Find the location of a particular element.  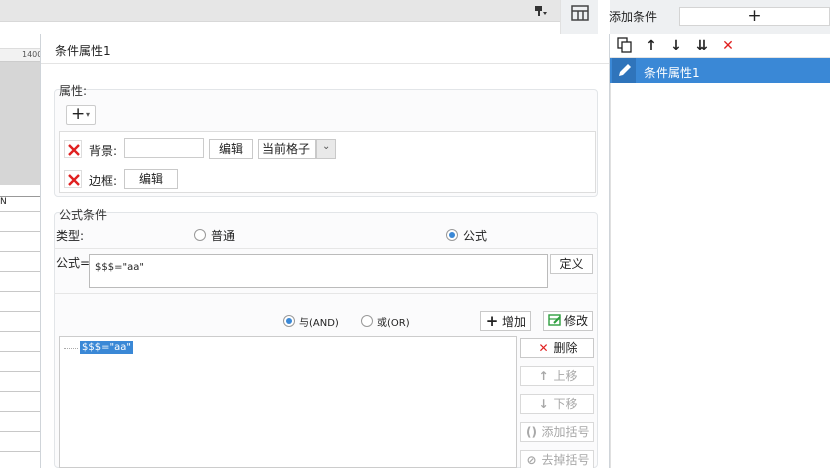

sheet-grid is located at coordinates (20, 332).